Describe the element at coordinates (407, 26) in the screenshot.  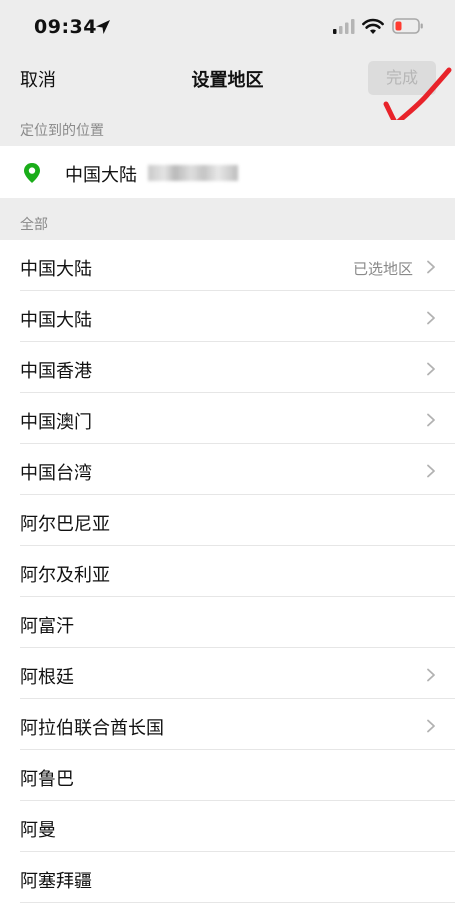
I see `battery-low-icon` at that location.